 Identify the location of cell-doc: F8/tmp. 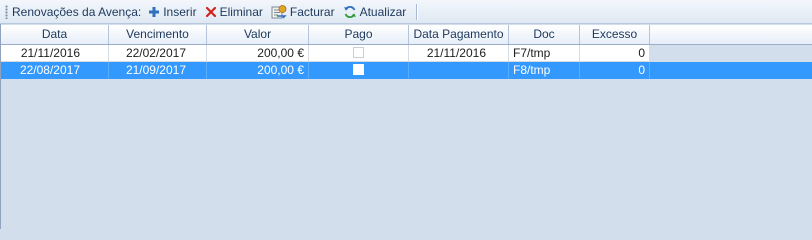
(544, 70).